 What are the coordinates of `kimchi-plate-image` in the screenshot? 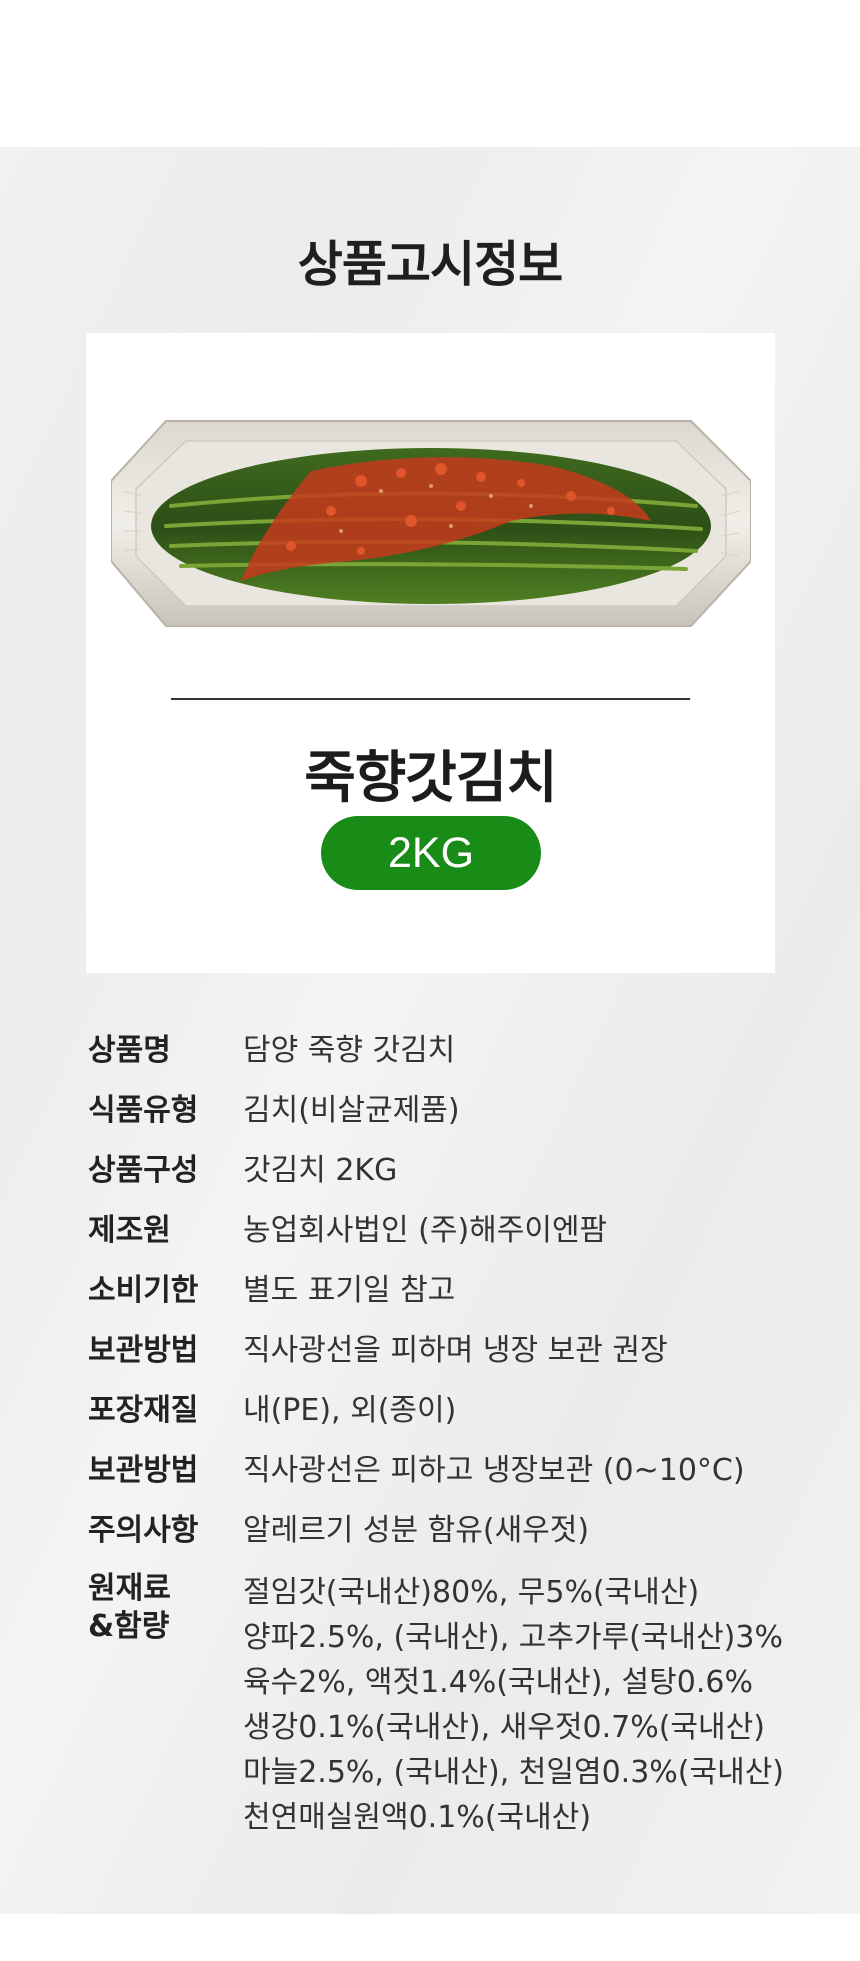 It's located at (431, 523).